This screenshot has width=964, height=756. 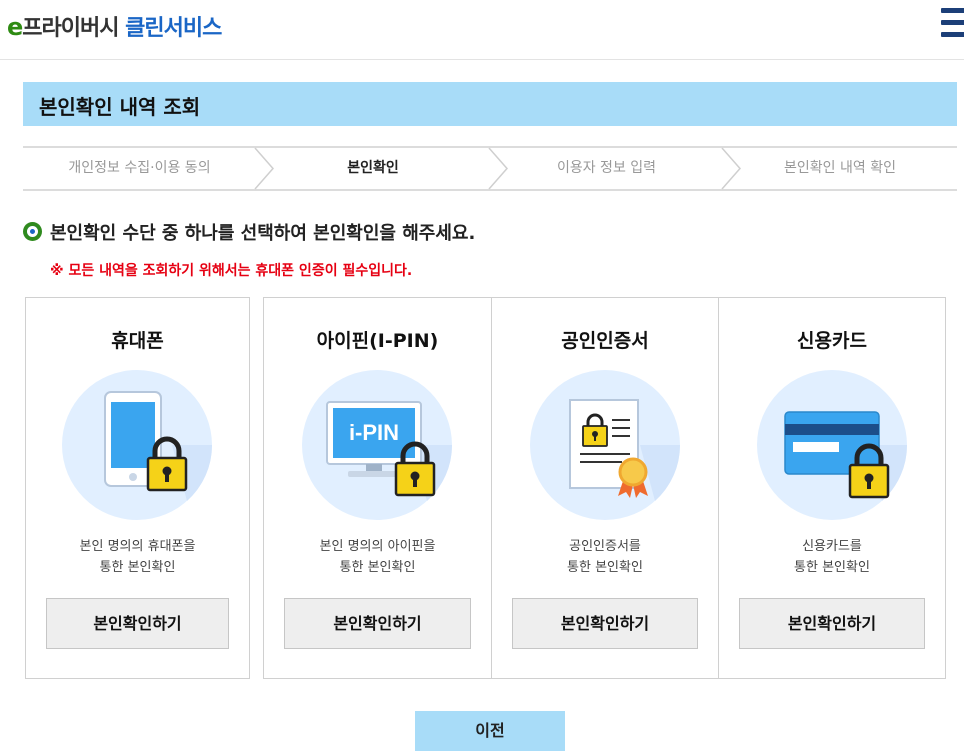 I want to click on method-description: 신용카드를 통한 본인확인, so click(x=832, y=557).